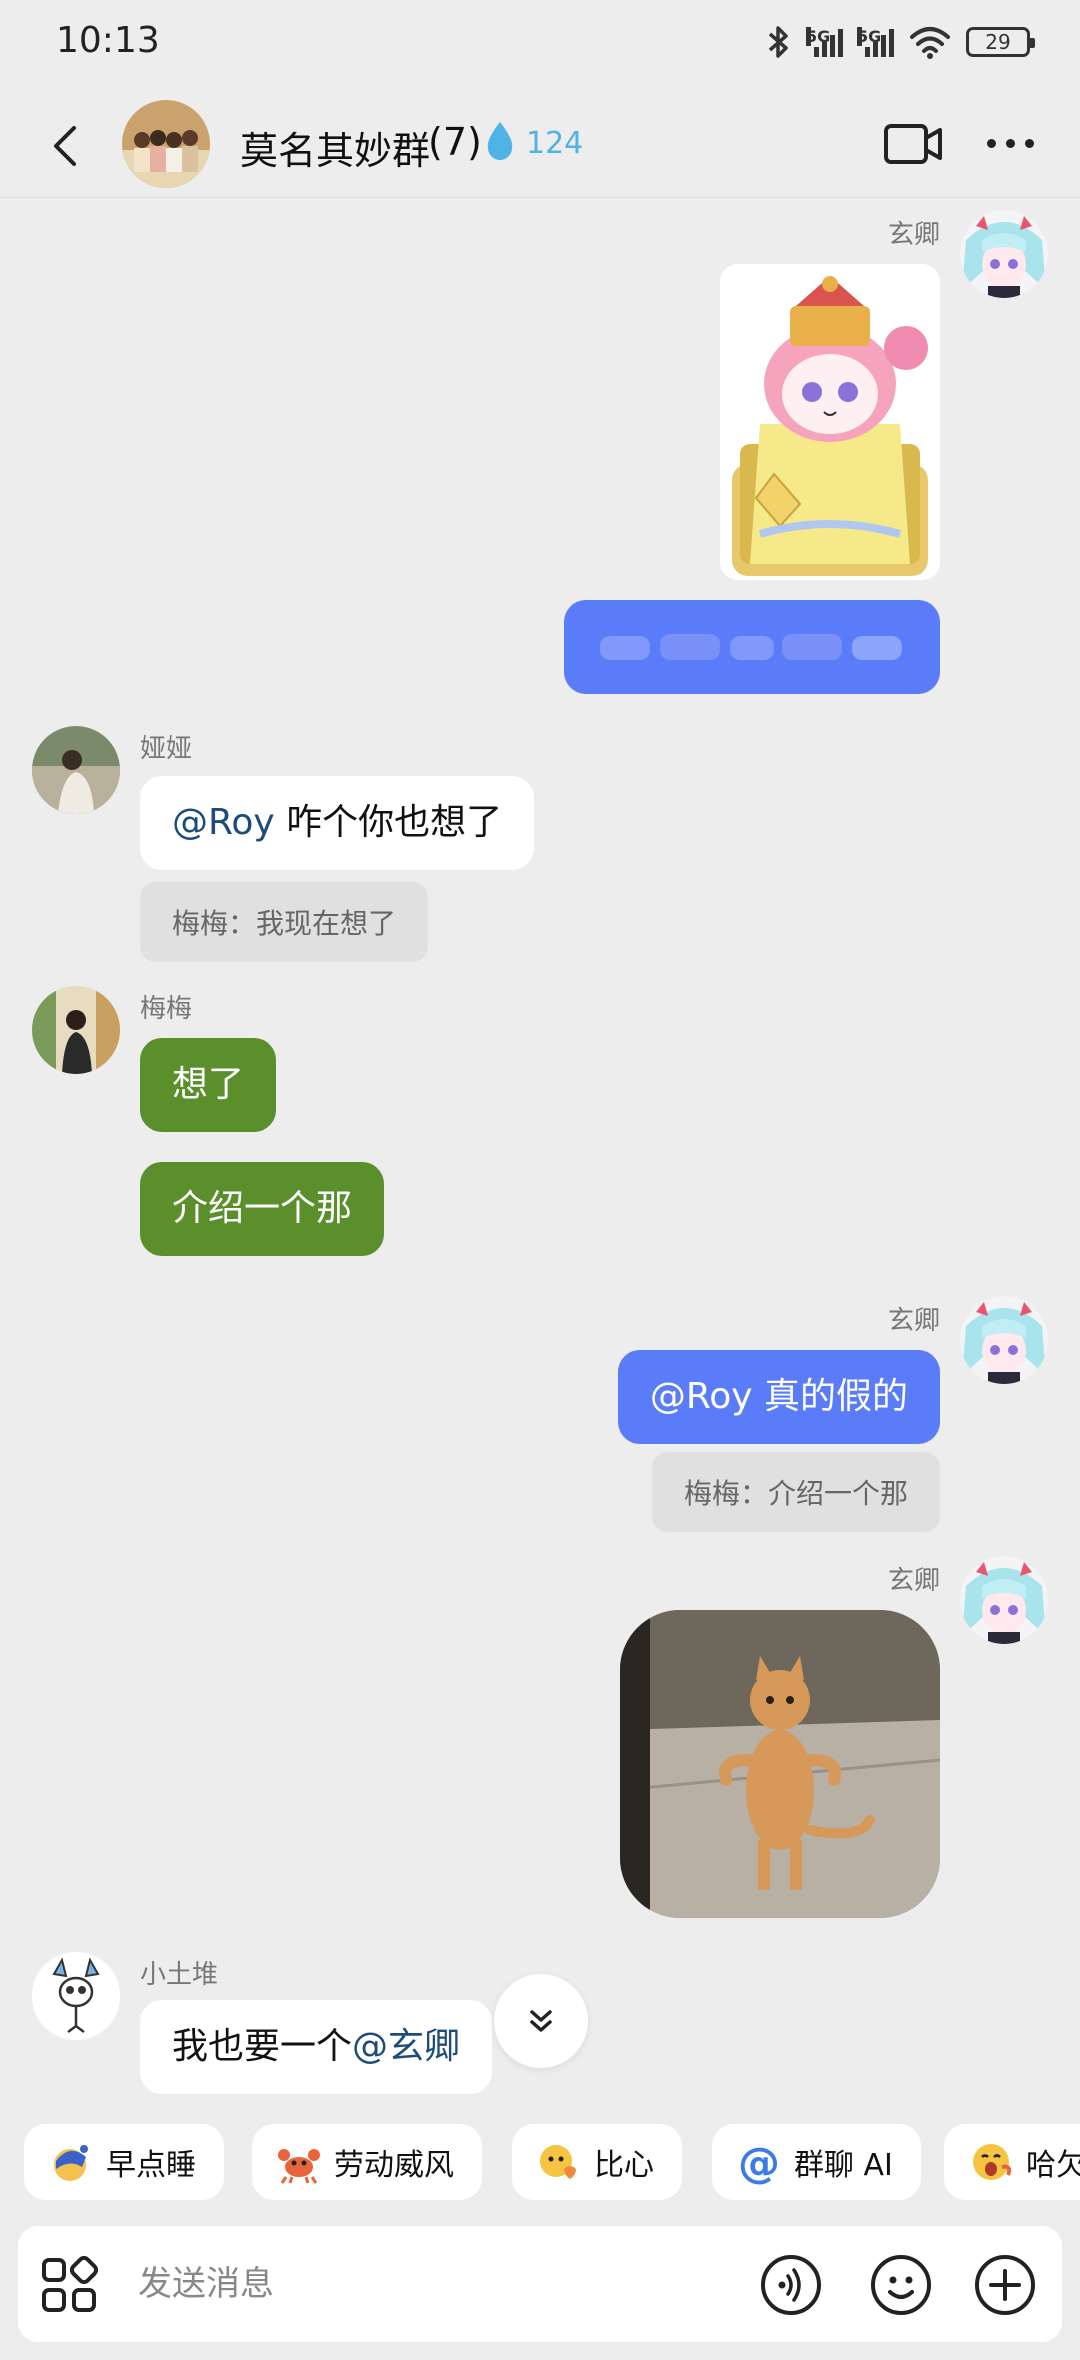  I want to click on message-bubble: 我也要一个@玄卿, so click(316, 2047).